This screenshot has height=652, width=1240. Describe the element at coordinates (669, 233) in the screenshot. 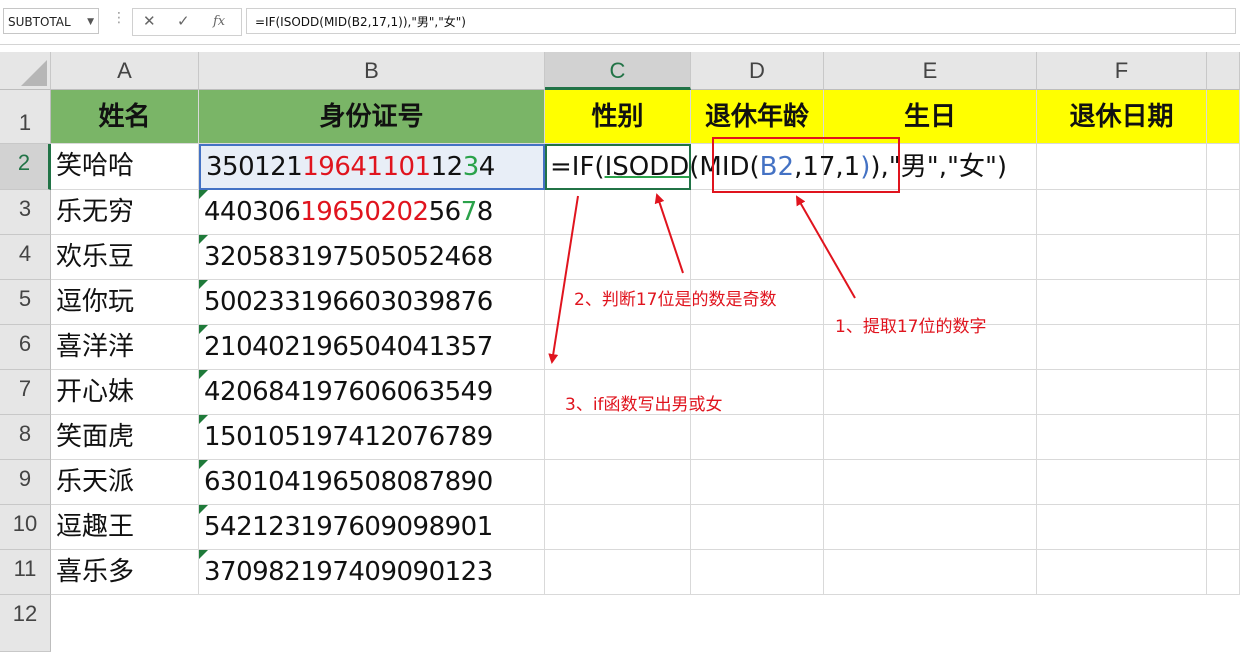

I see `arrow-step2` at that location.